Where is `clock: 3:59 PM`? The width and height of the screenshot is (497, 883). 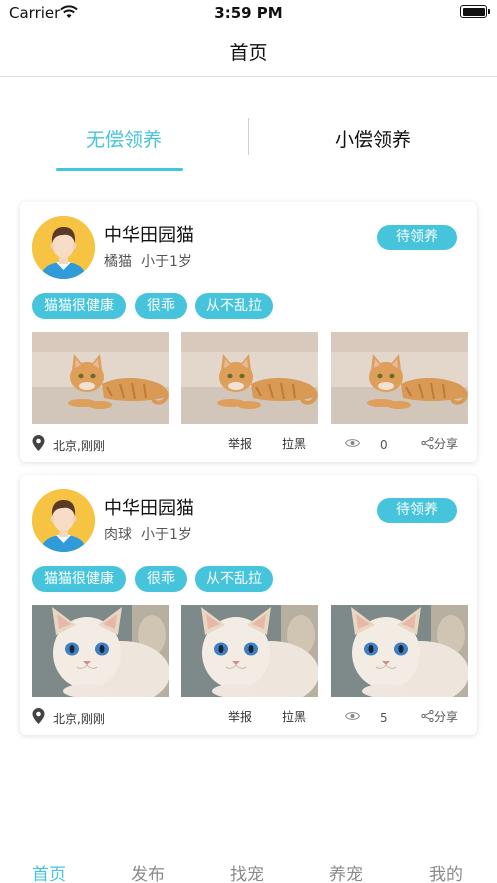 clock: 3:59 PM is located at coordinates (248, 13).